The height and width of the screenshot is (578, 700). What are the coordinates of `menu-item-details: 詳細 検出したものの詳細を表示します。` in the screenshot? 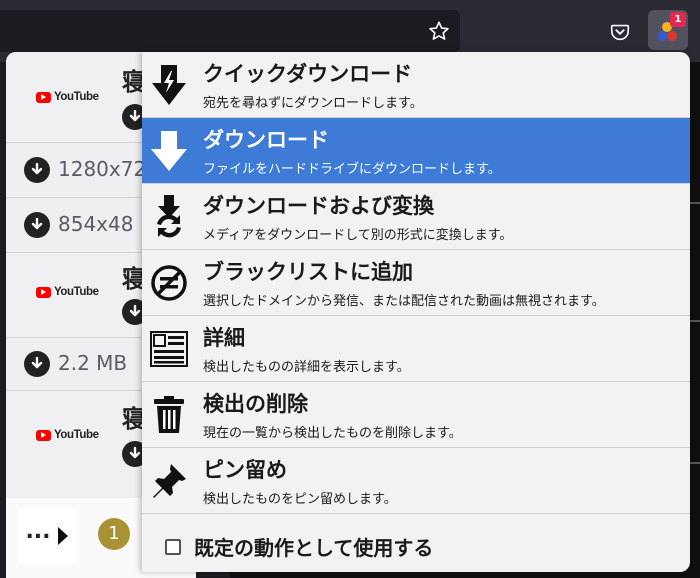 It's located at (416, 349).